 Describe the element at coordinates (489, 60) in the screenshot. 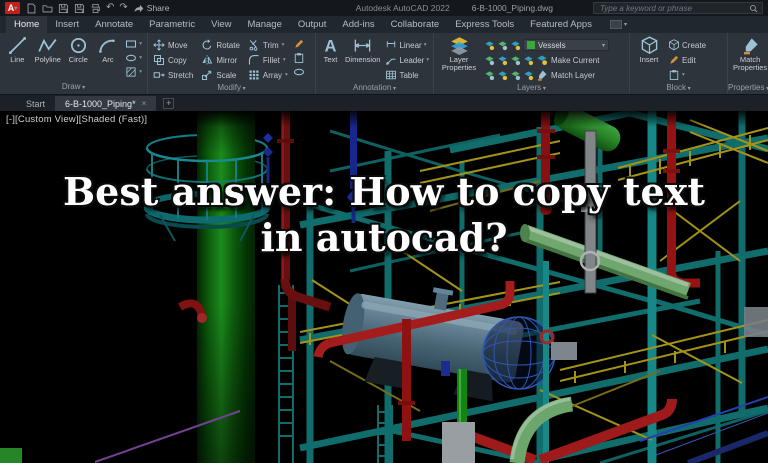

I see `layer-isolate-icon` at that location.